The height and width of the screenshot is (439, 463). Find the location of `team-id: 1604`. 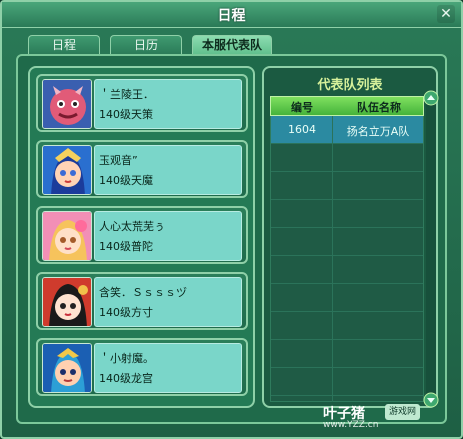

team-id: 1604 is located at coordinates (302, 129).